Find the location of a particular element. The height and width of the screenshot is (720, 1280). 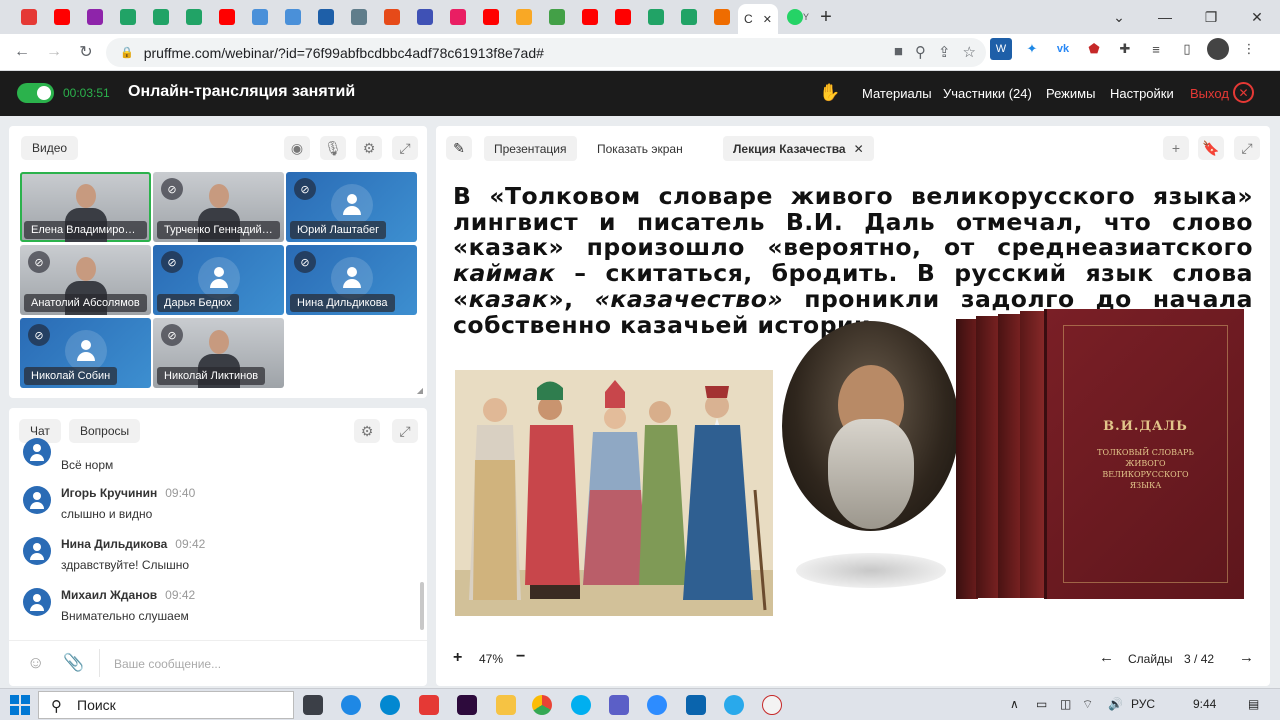

zoom-icon: ⚲ is located at coordinates (920, 52).